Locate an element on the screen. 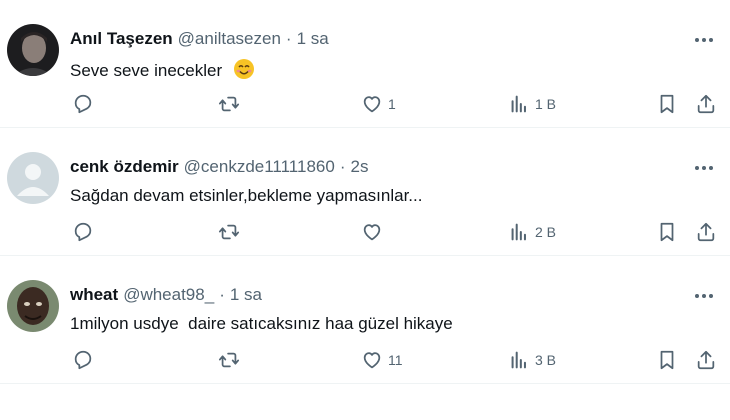  like-button: 11 is located at coordinates (382, 360).